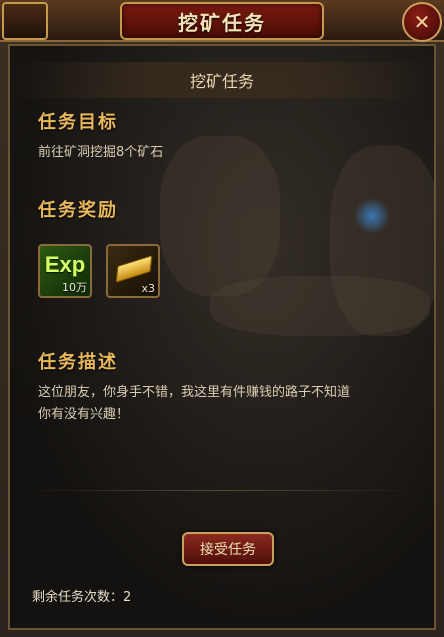  Describe the element at coordinates (78, 210) in the screenshot. I see `reward-heading: 任务奖励` at that location.